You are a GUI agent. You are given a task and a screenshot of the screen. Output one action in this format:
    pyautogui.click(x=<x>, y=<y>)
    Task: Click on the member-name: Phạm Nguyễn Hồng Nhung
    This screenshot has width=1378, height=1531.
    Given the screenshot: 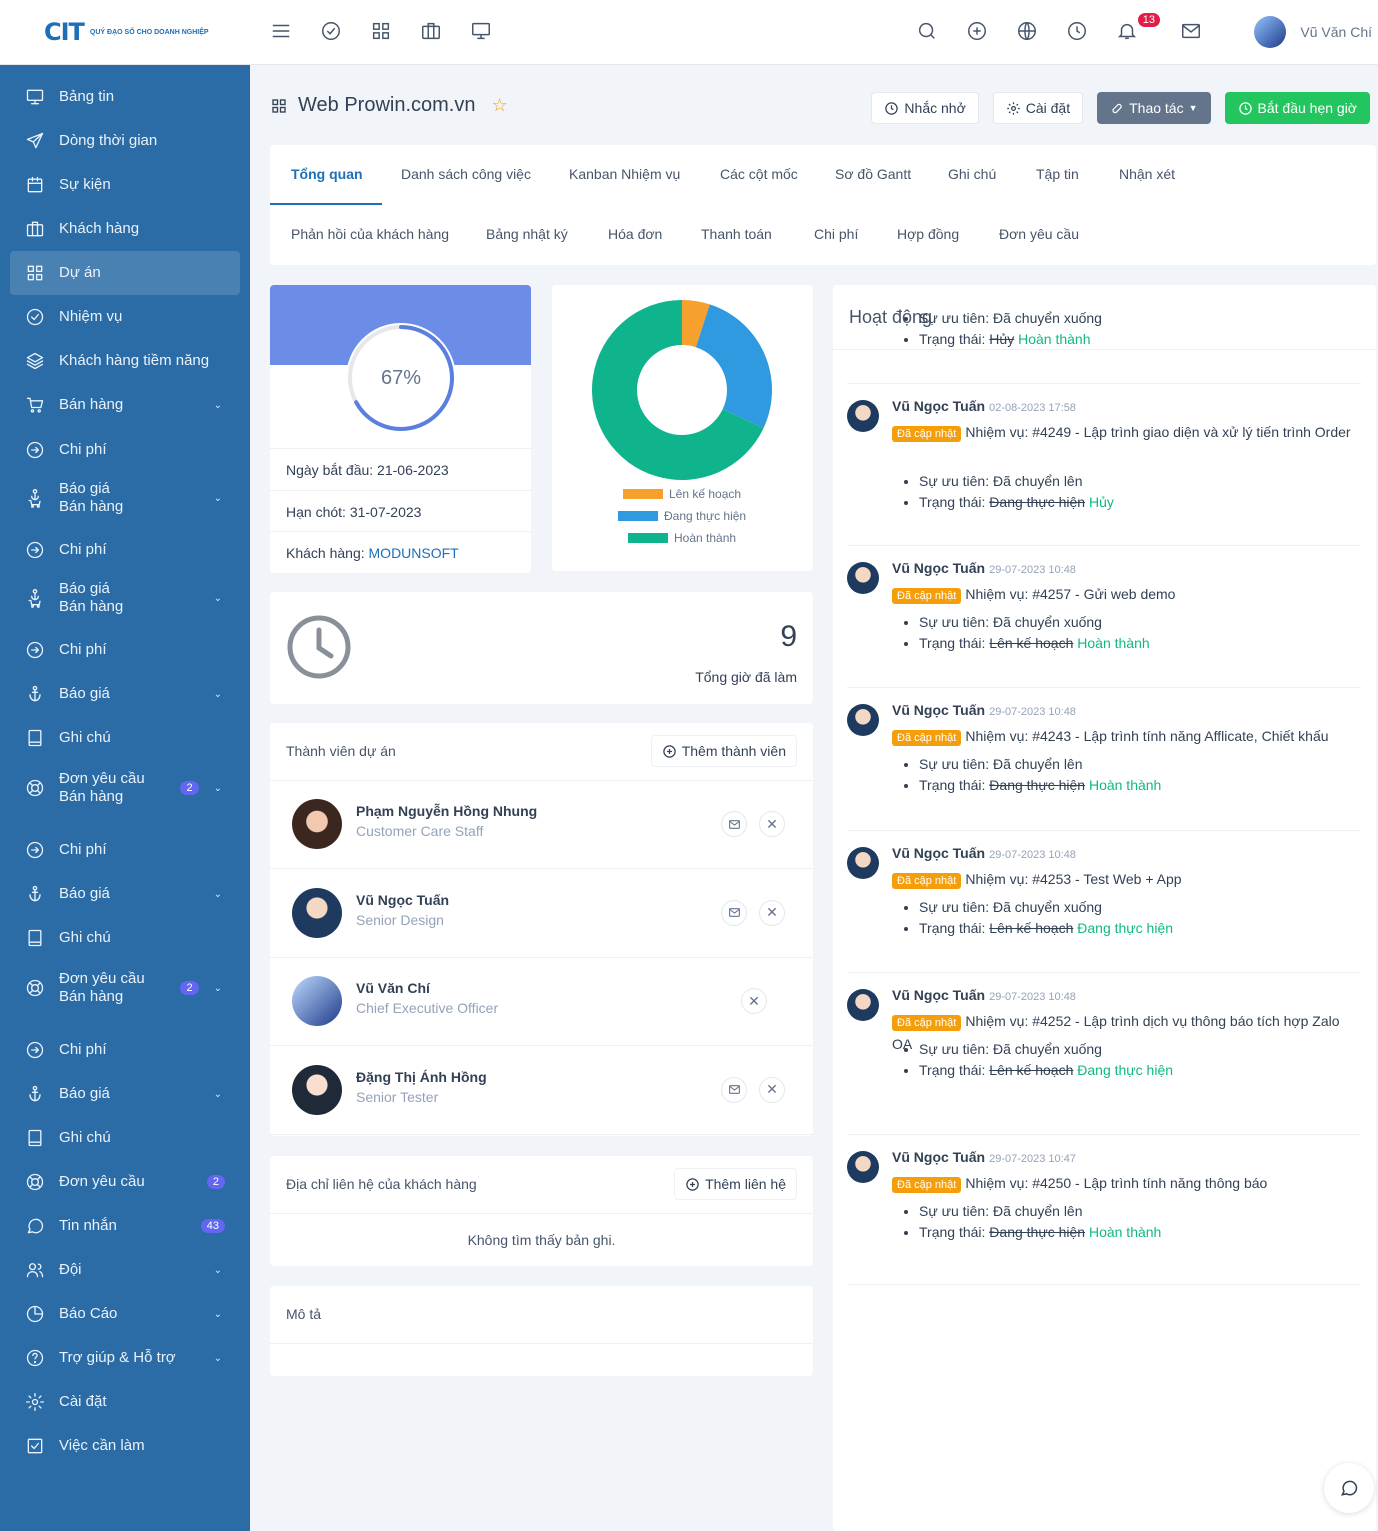 What is the action you would take?
    pyautogui.click(x=446, y=811)
    